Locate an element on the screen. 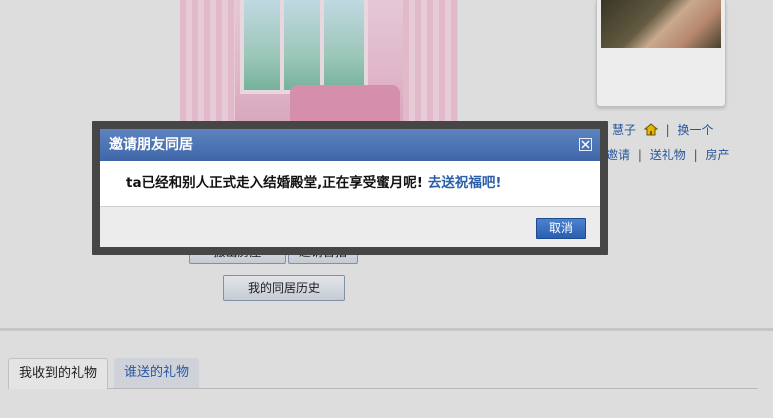  dialog-footer: 取消 is located at coordinates (350, 226).